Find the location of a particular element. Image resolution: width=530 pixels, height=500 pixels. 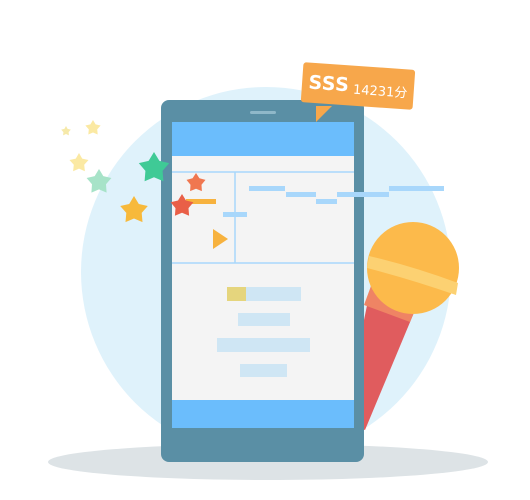

score-points: 14231分 is located at coordinates (380, 91).